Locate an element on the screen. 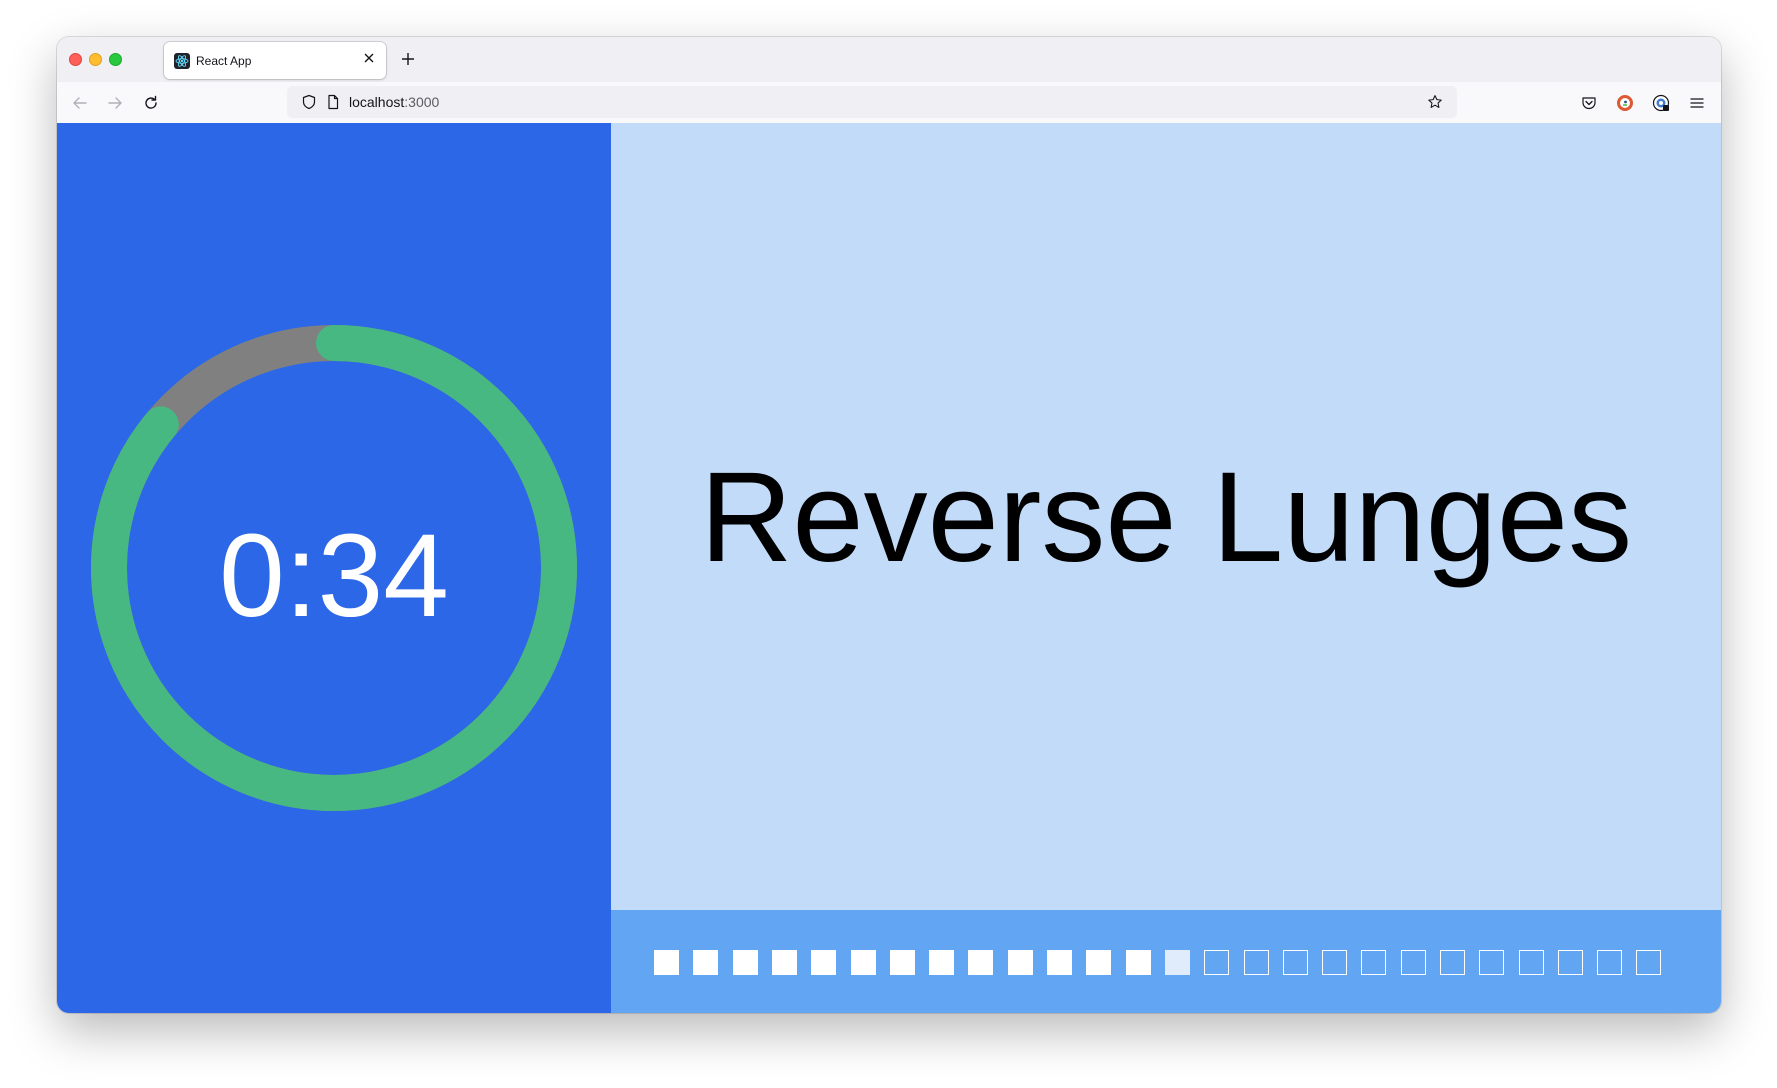 The image size is (1777, 1088). minimize-window-button is located at coordinates (95, 59).